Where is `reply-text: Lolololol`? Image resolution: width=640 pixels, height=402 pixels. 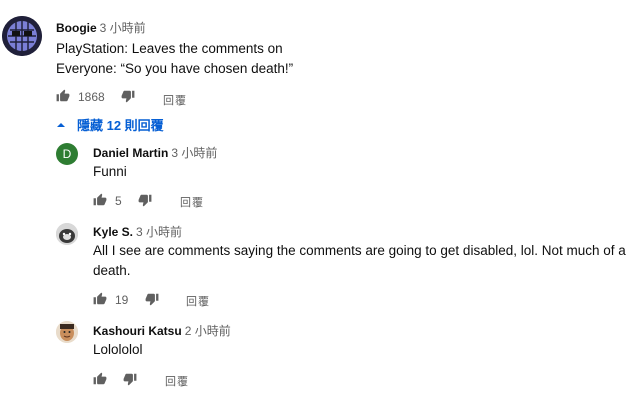 reply-text: Lolololol is located at coordinates (118, 350).